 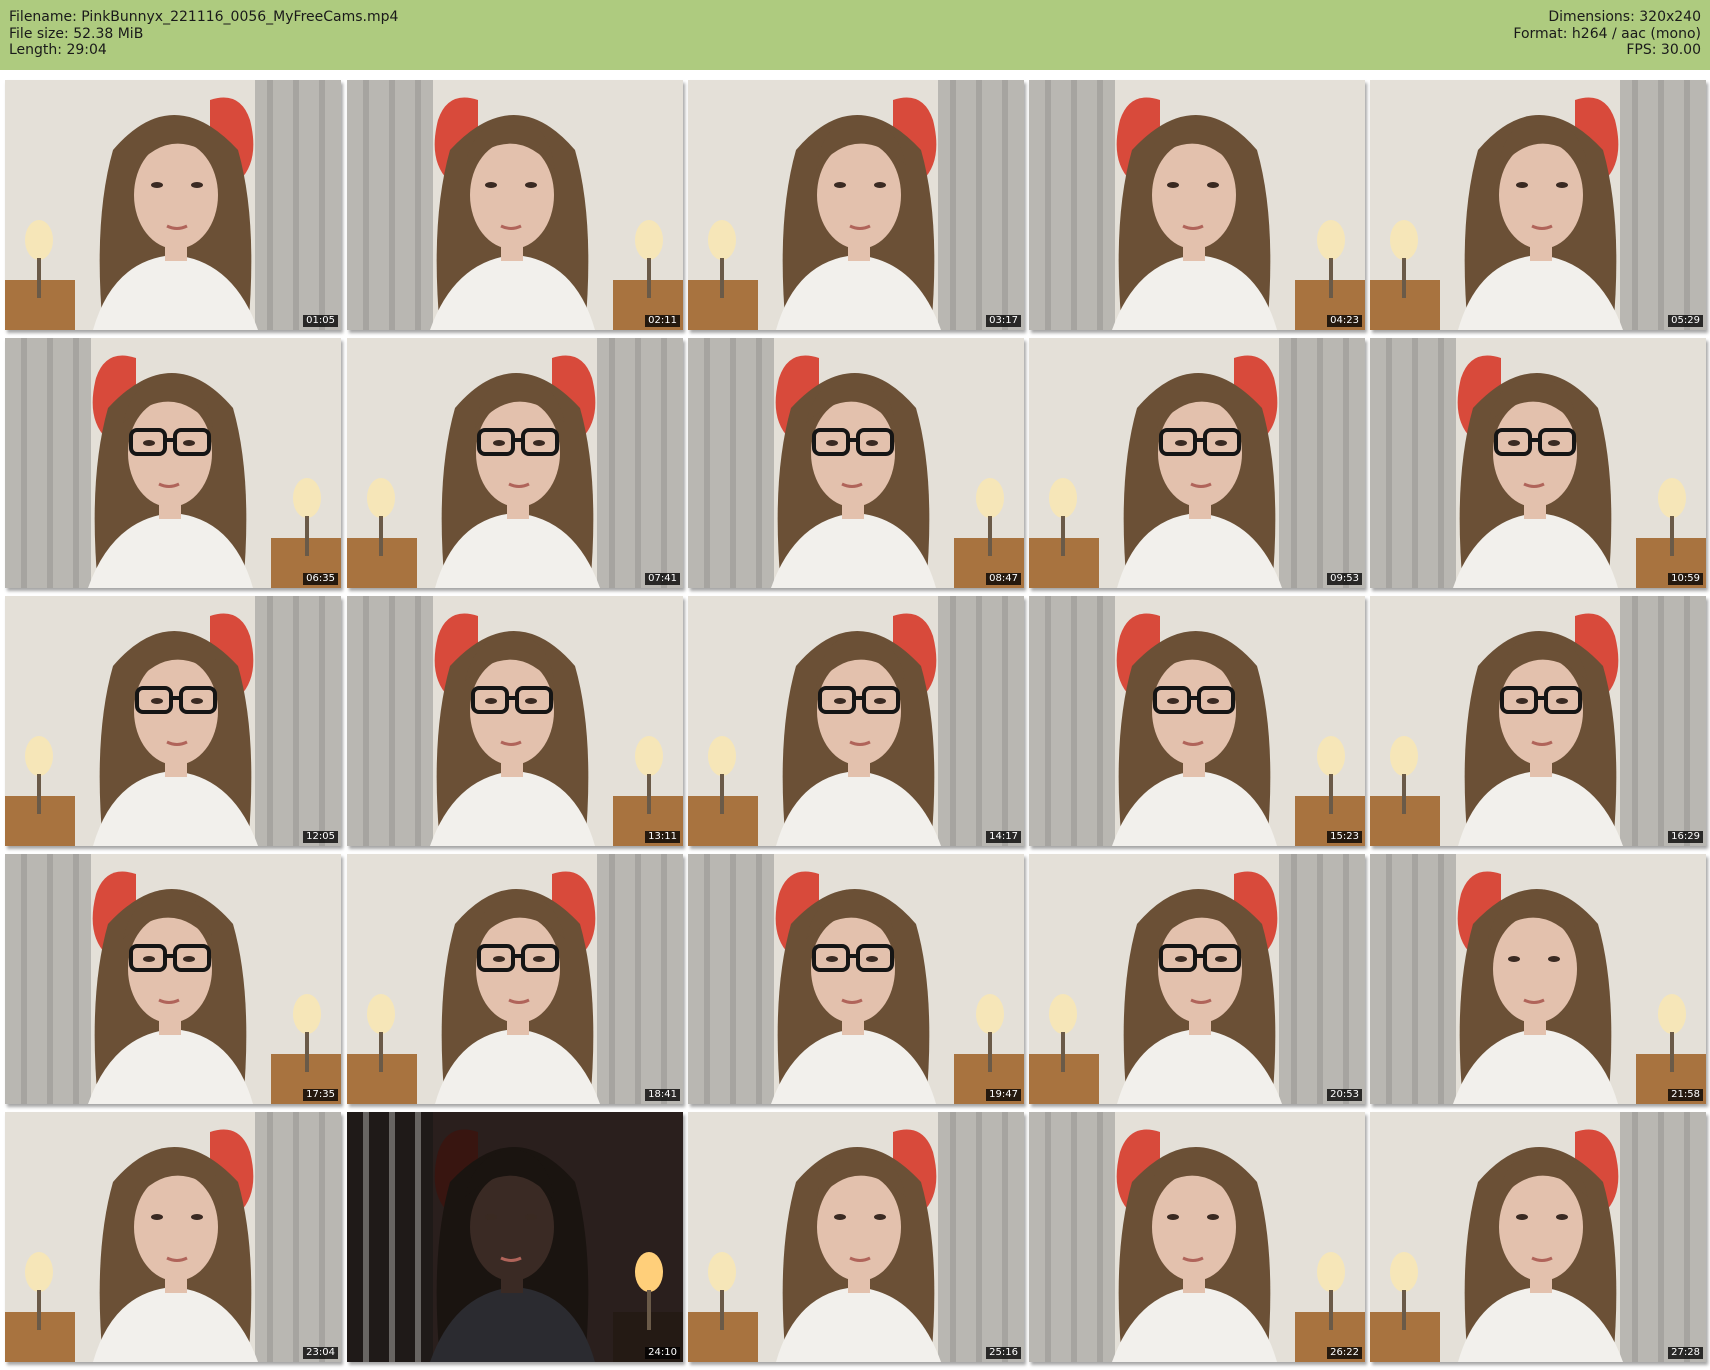 What do you see at coordinates (320, 1353) in the screenshot?
I see `frame-timestamp: 23:04` at bounding box center [320, 1353].